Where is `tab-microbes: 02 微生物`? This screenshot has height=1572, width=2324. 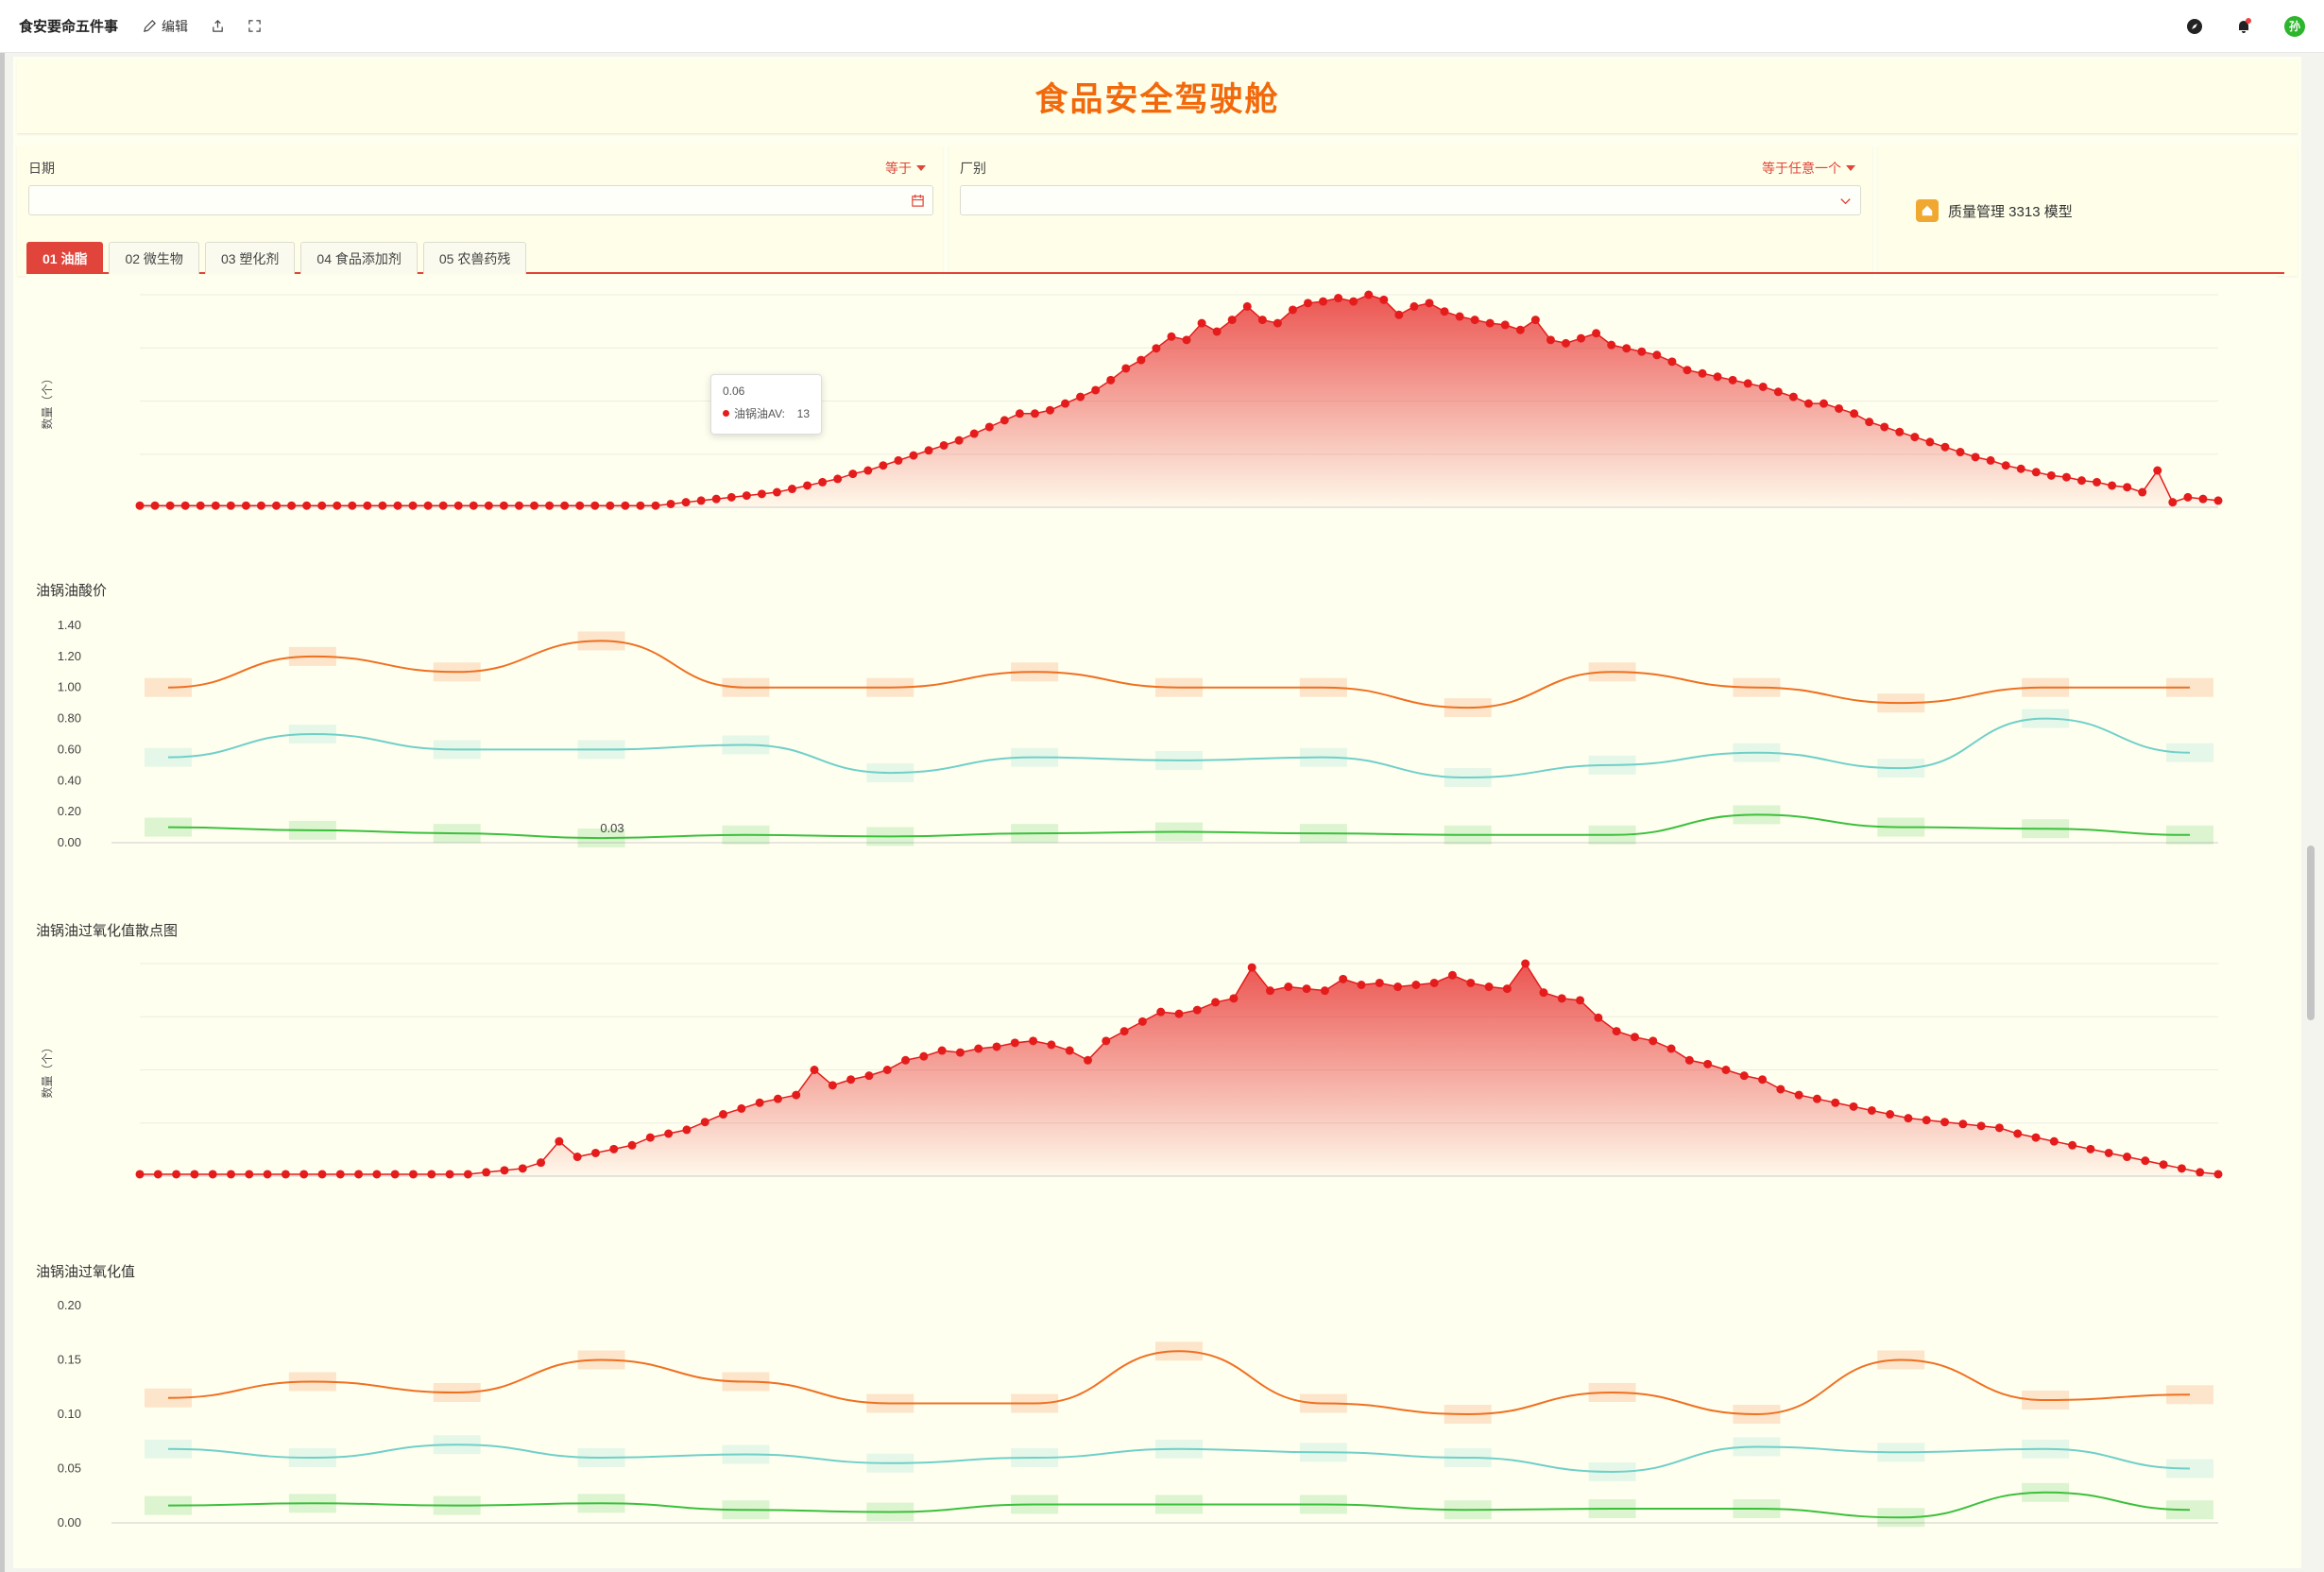
tab-microbes: 02 微生物 is located at coordinates (154, 258).